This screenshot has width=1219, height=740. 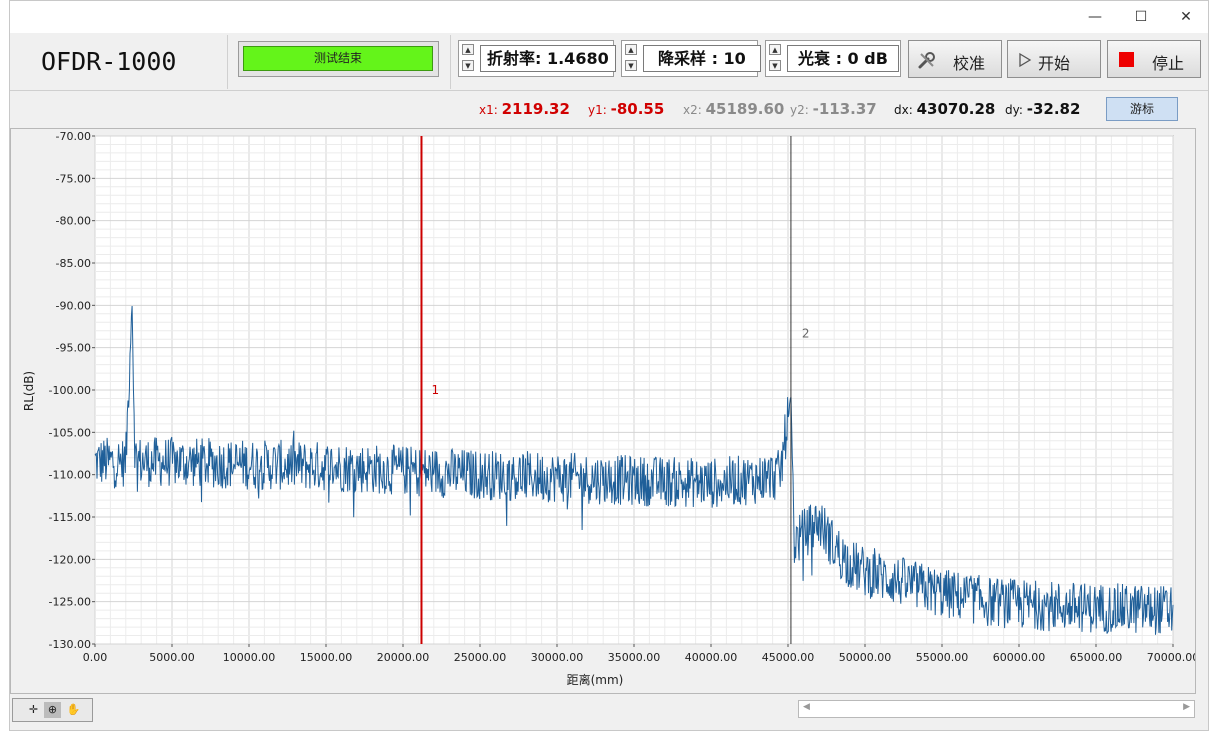 I want to click on refractive-index-value: 折射率: 1.4680, so click(x=548, y=58).